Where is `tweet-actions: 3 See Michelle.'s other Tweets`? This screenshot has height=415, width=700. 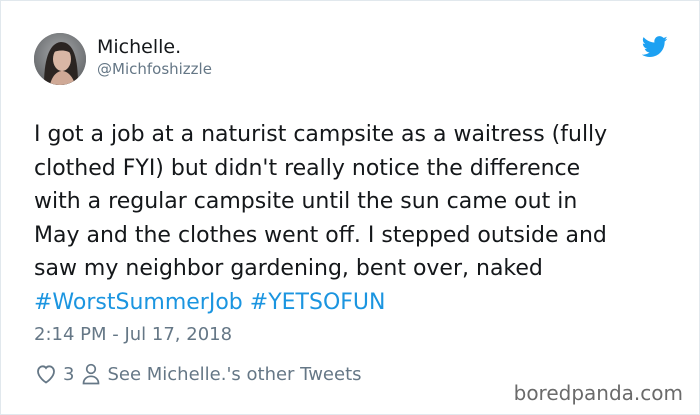
tweet-actions: 3 See Michelle.'s other Tweets is located at coordinates (198, 374).